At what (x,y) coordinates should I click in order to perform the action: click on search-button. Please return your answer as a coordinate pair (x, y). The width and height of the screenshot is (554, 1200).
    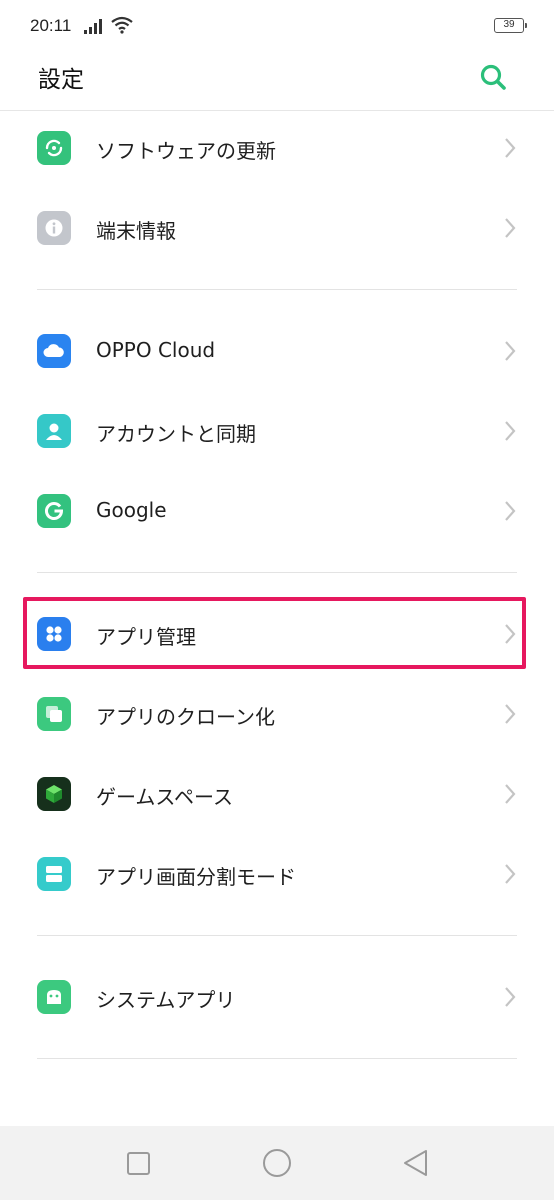
    Looking at the image, I should click on (493, 77).